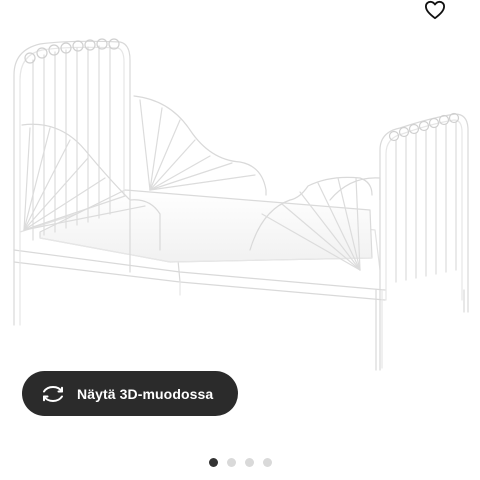 The width and height of the screenshot is (480, 480). I want to click on heart-outline-icon, so click(435, 12).